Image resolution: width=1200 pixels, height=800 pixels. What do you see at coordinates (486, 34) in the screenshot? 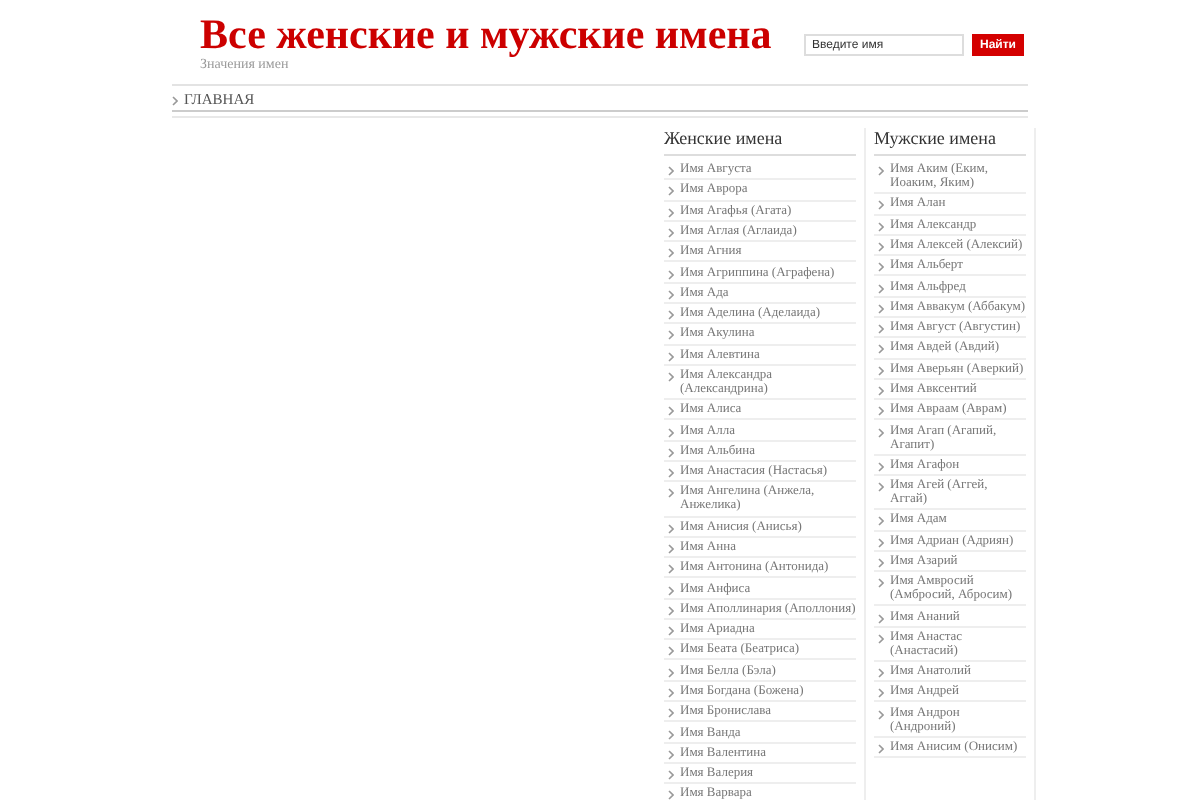
I see `site-title: Все женские и мужские имена` at bounding box center [486, 34].